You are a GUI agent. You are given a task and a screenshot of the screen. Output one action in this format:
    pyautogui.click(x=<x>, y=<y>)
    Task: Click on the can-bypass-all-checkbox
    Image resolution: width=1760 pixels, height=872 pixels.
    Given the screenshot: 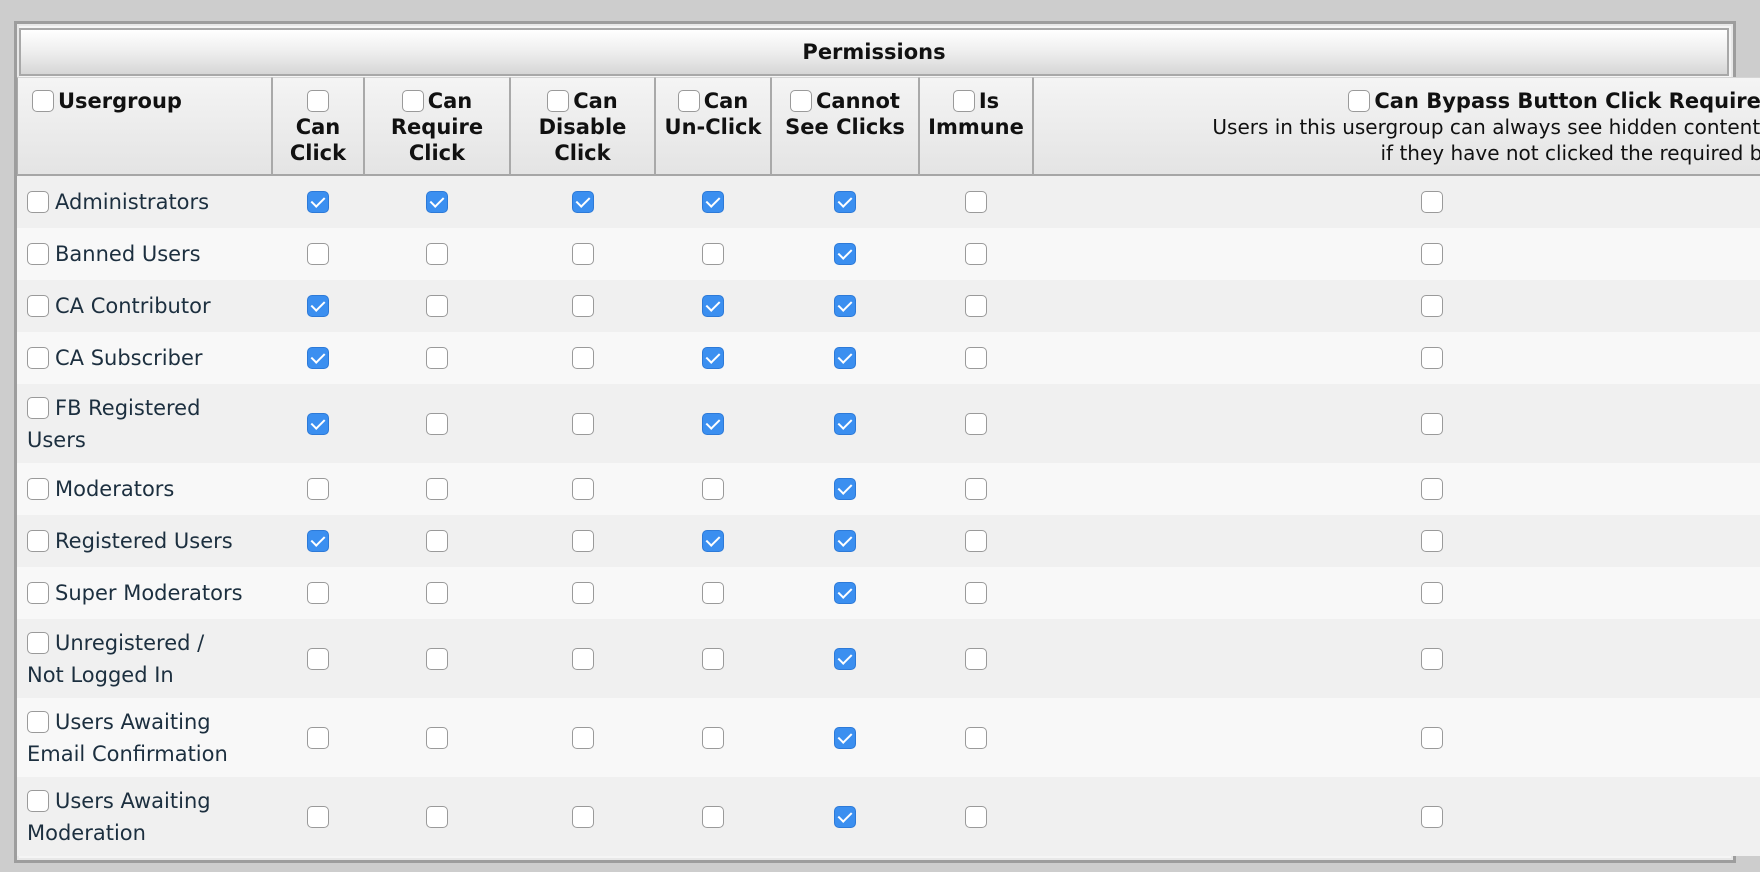 What is the action you would take?
    pyautogui.click(x=1359, y=101)
    